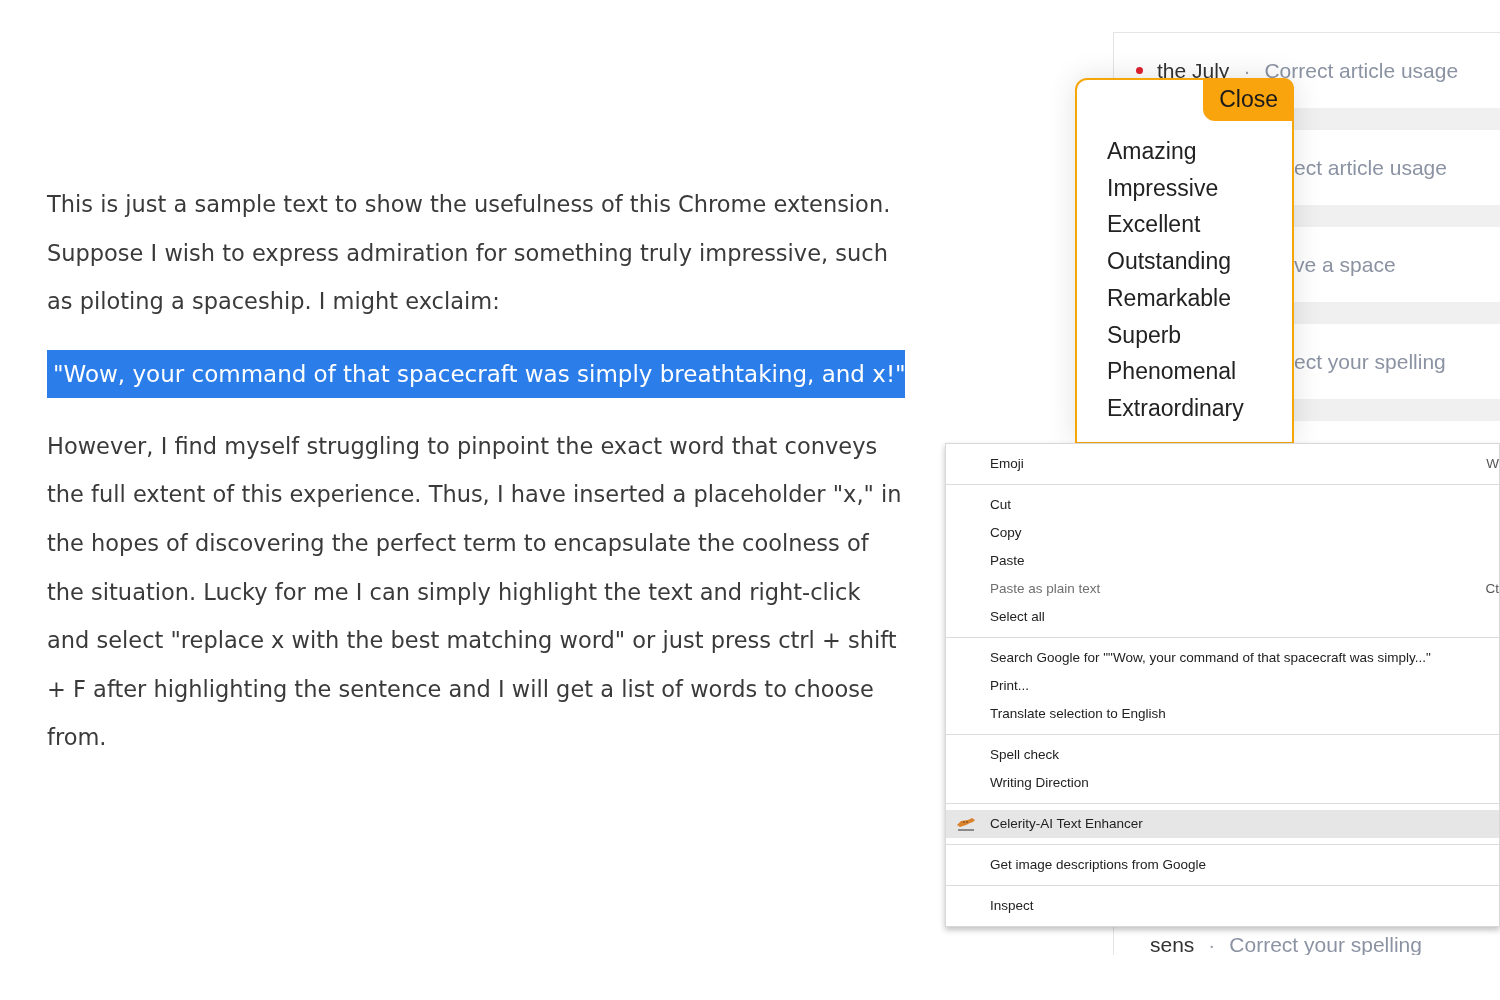 This screenshot has height=1000, width=1500. Describe the element at coordinates (478, 374) in the screenshot. I see `selected-text: "Wow, your command of that spacecraft was simply breathtaking, and x!"` at that location.